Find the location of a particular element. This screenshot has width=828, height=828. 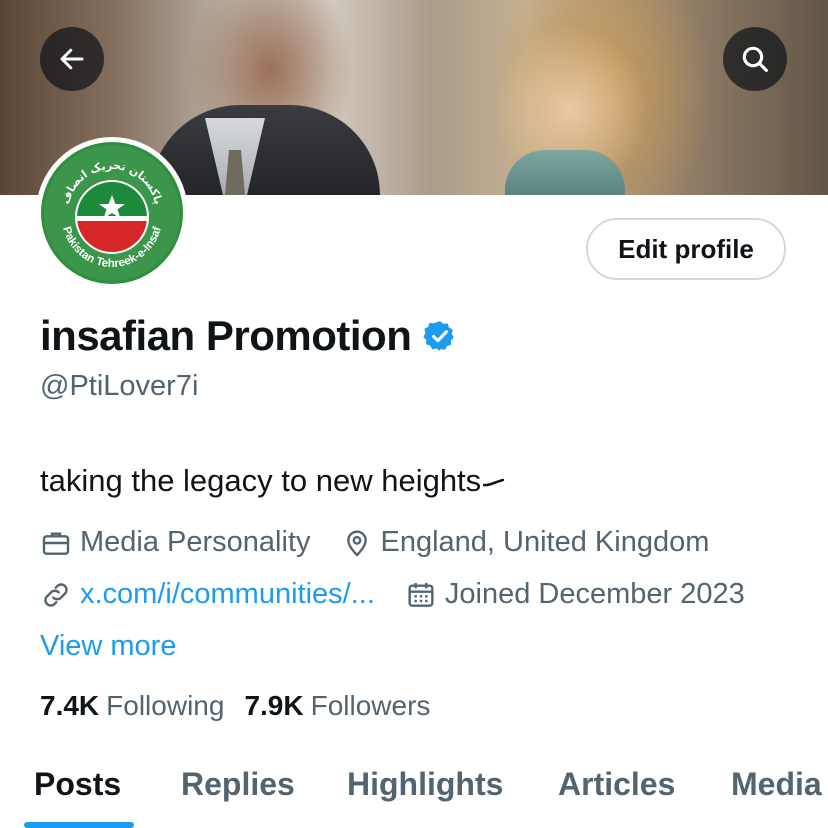

active-tab-indicator is located at coordinates (79, 825).